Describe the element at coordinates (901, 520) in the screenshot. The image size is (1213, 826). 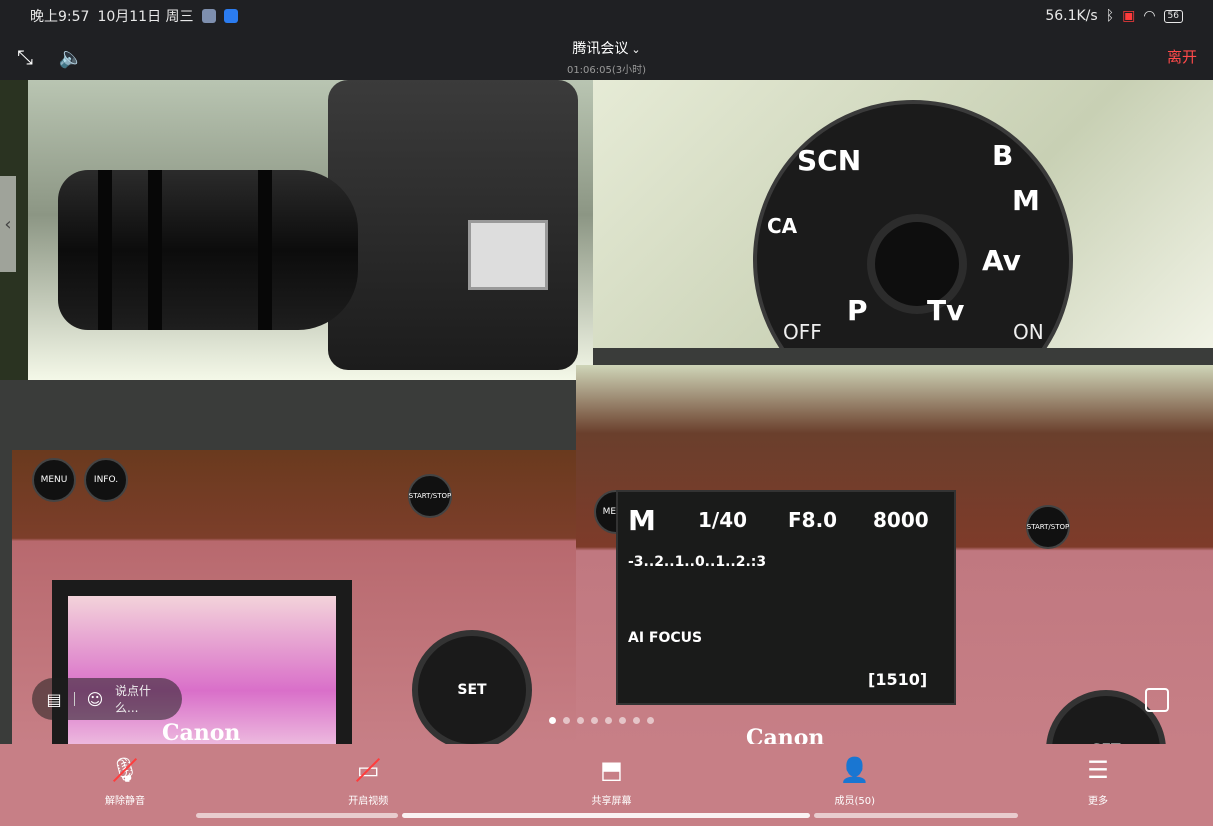
I see `lcd-iso: 8000` at that location.